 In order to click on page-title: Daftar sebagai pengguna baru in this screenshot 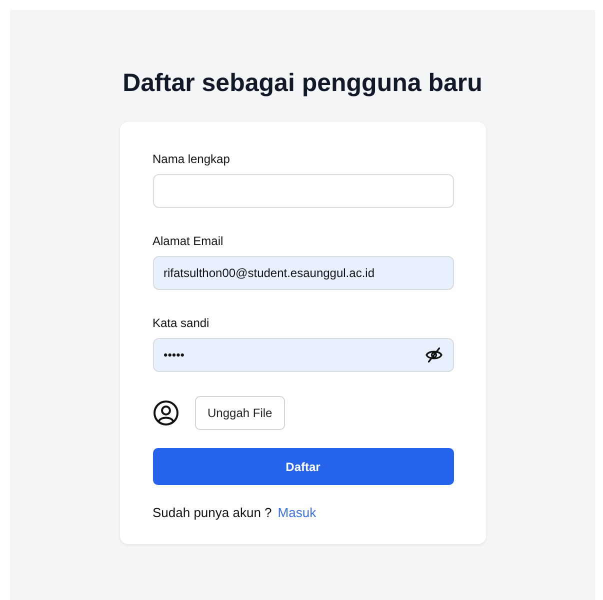, I will do `click(302, 83)`.